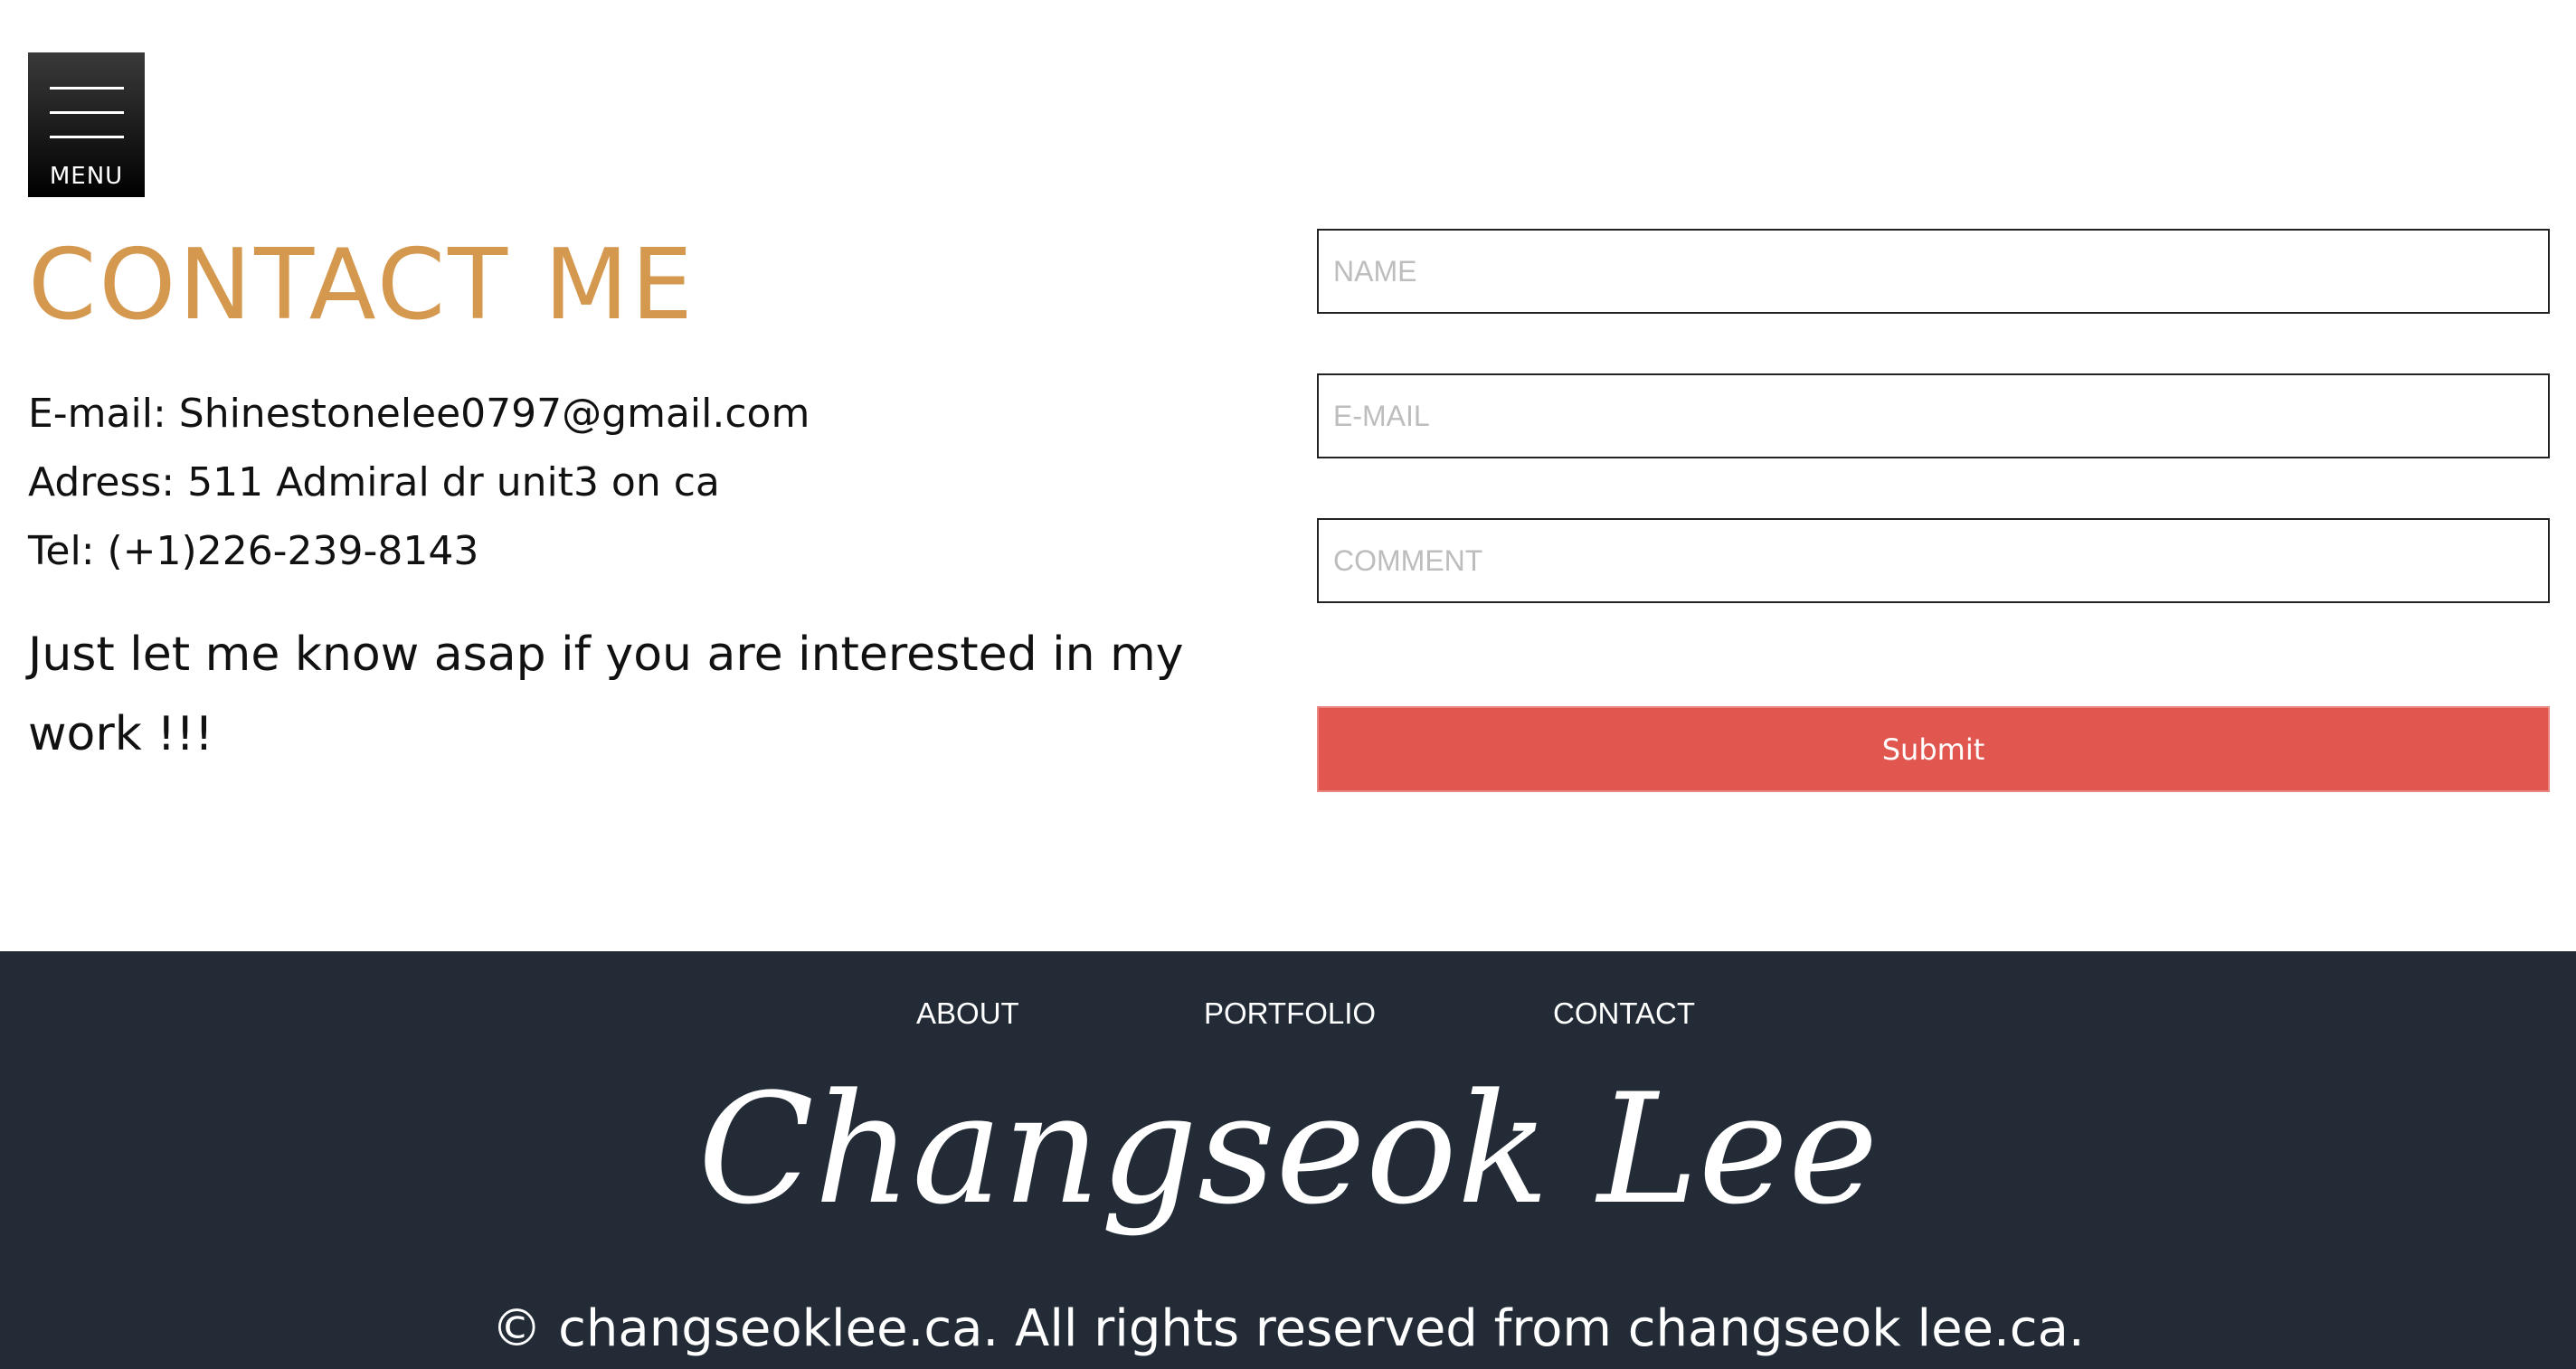 The width and height of the screenshot is (2576, 1369). I want to click on menu-label: MENU, so click(86, 177).